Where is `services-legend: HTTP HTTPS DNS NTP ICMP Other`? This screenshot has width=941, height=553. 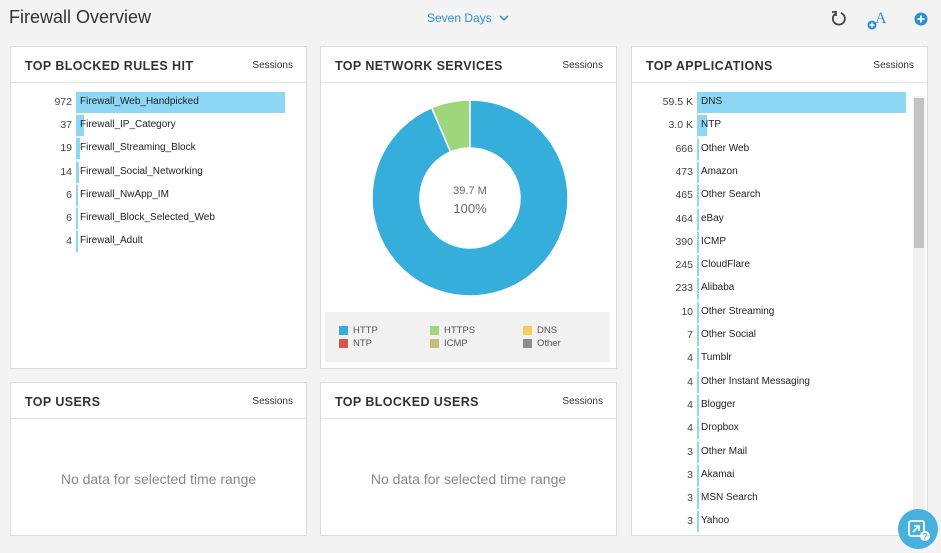 services-legend: HTTP HTTPS DNS NTP ICMP Other is located at coordinates (467, 337).